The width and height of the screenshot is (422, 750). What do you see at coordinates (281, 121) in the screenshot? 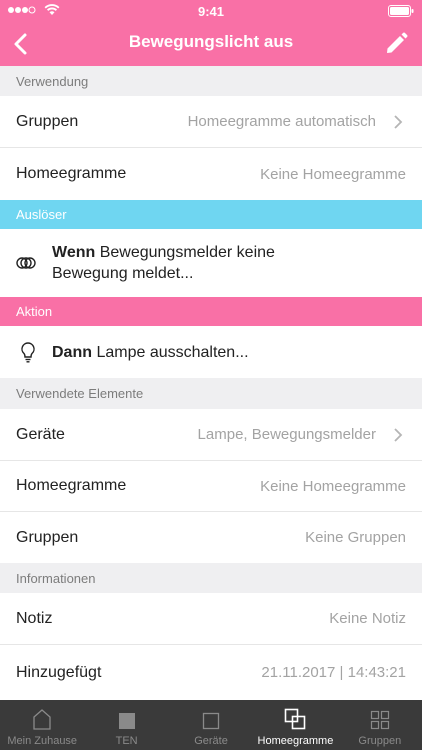
I see `row-value: Homeegramme automatisch` at bounding box center [281, 121].